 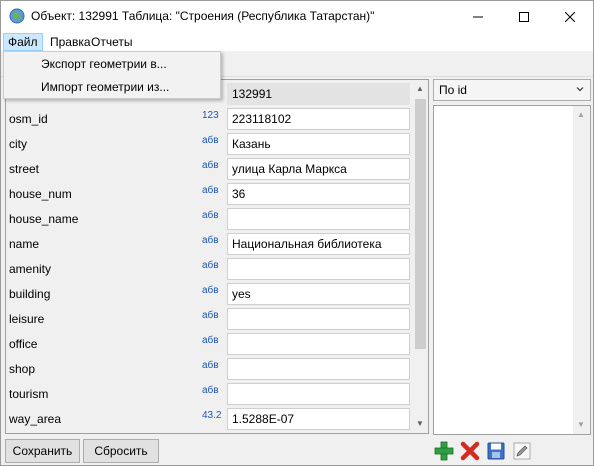 What do you see at coordinates (121, 451) in the screenshot?
I see `reset-button: Сбросить` at bounding box center [121, 451].